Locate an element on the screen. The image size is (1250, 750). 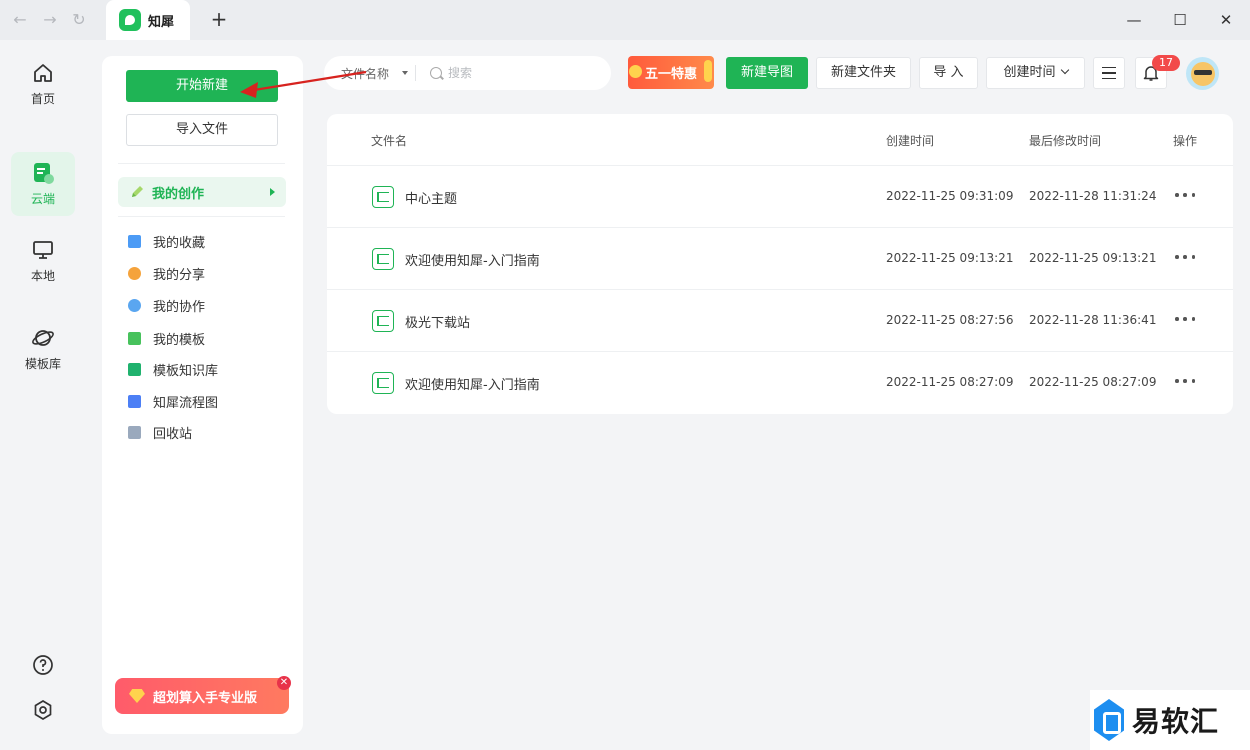
monitor-icon is located at coordinates (43, 250).